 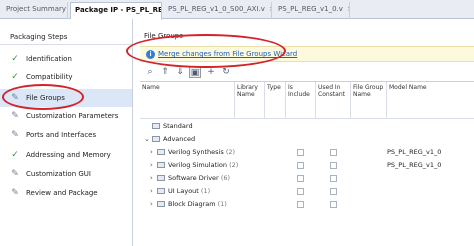 I want to click on table-row: › Software Driver (6), so click(x=307, y=178).